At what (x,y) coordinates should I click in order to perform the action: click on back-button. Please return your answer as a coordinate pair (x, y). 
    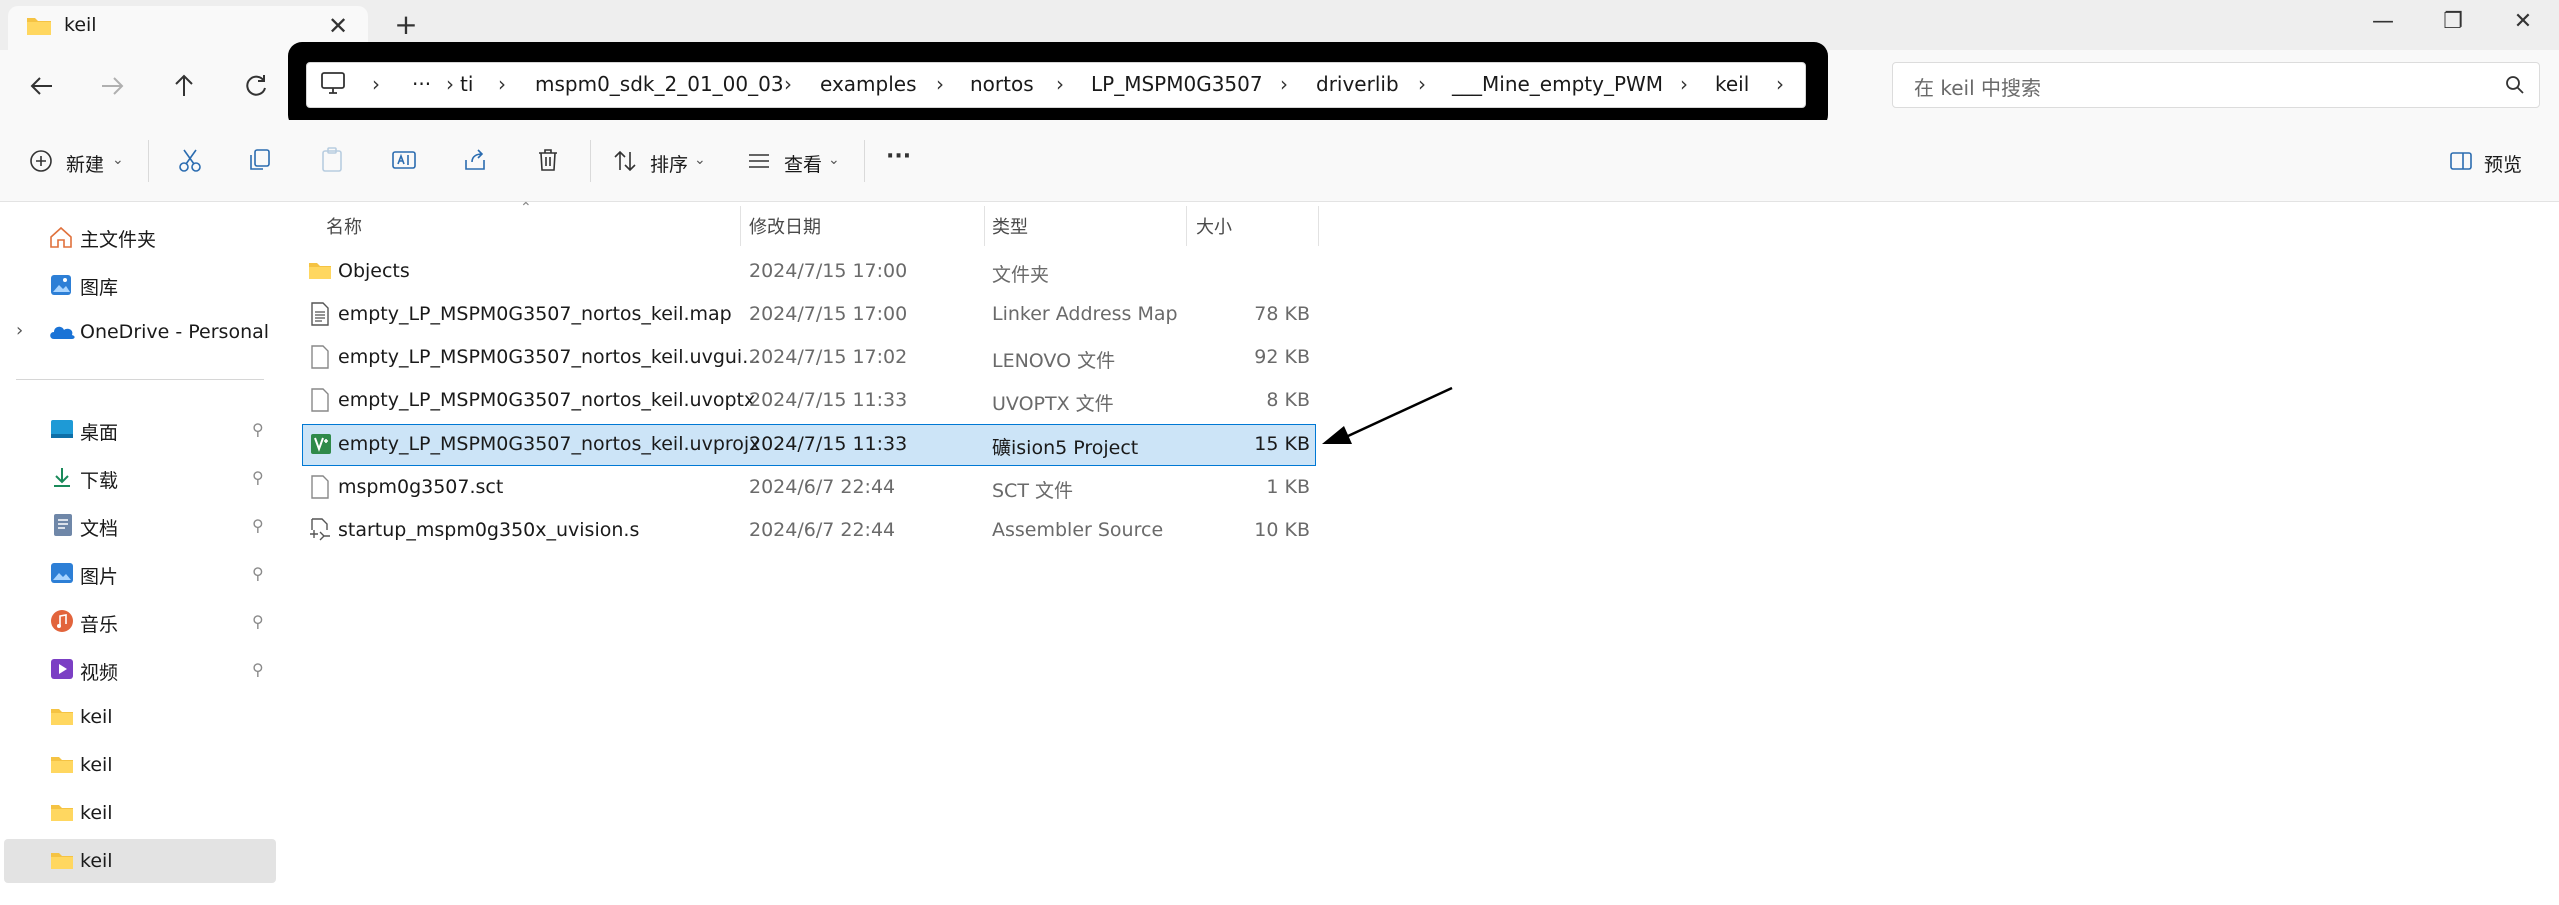
    Looking at the image, I should click on (42, 86).